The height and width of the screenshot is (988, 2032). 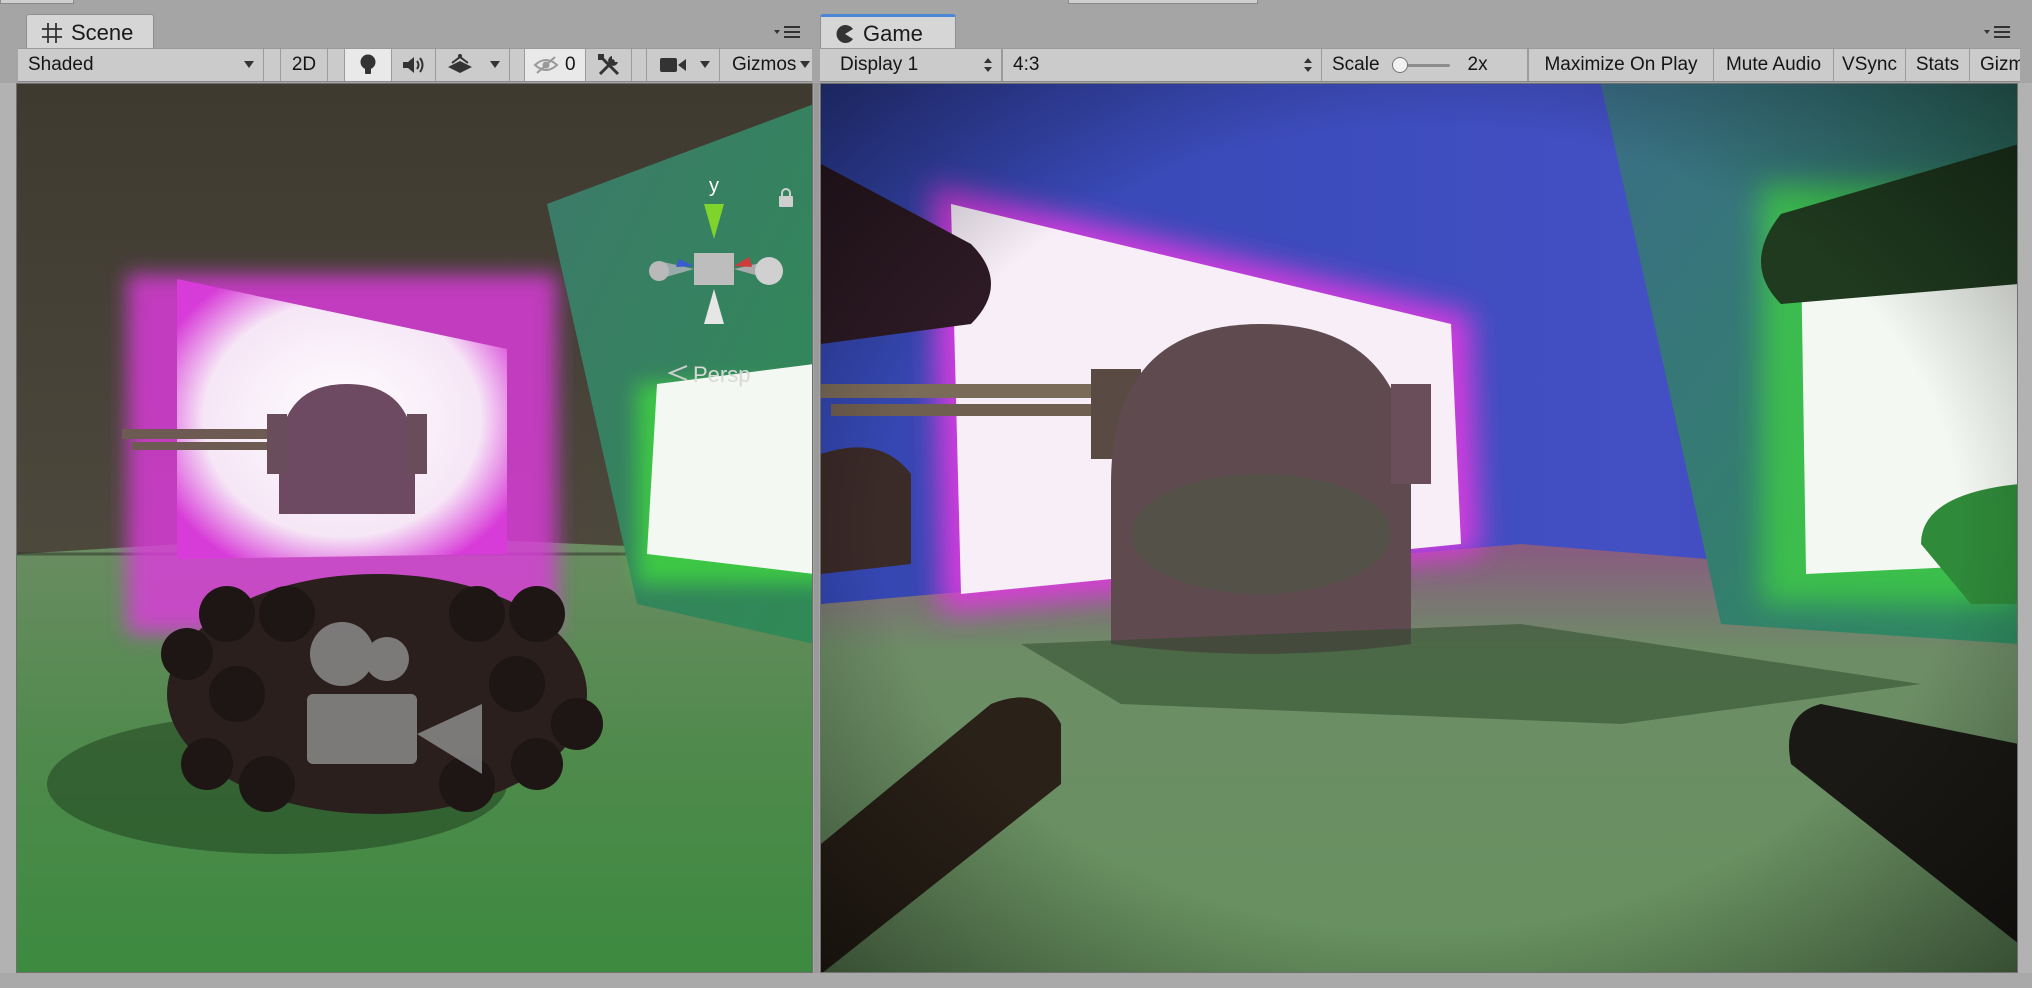 What do you see at coordinates (1399, 65) in the screenshot?
I see `scale-slider-thumb` at bounding box center [1399, 65].